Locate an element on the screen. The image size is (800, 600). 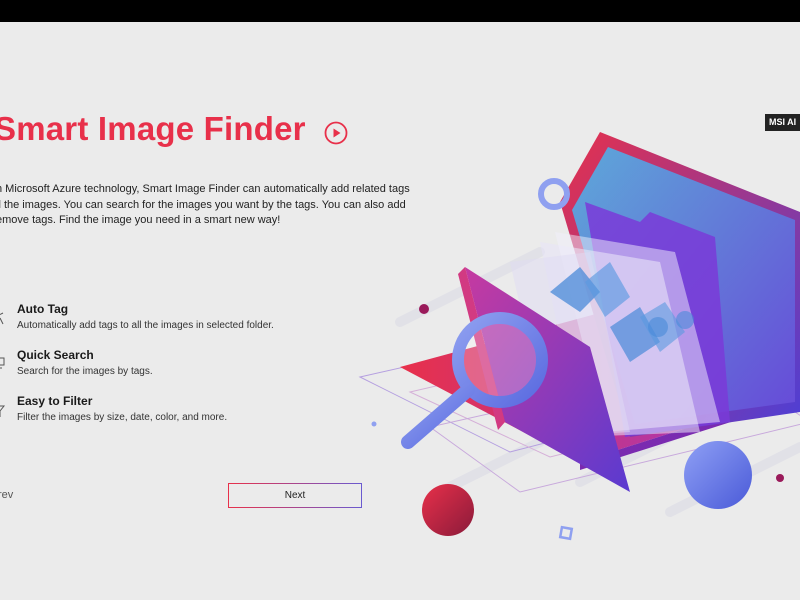
tag-icon is located at coordinates (2, 318).